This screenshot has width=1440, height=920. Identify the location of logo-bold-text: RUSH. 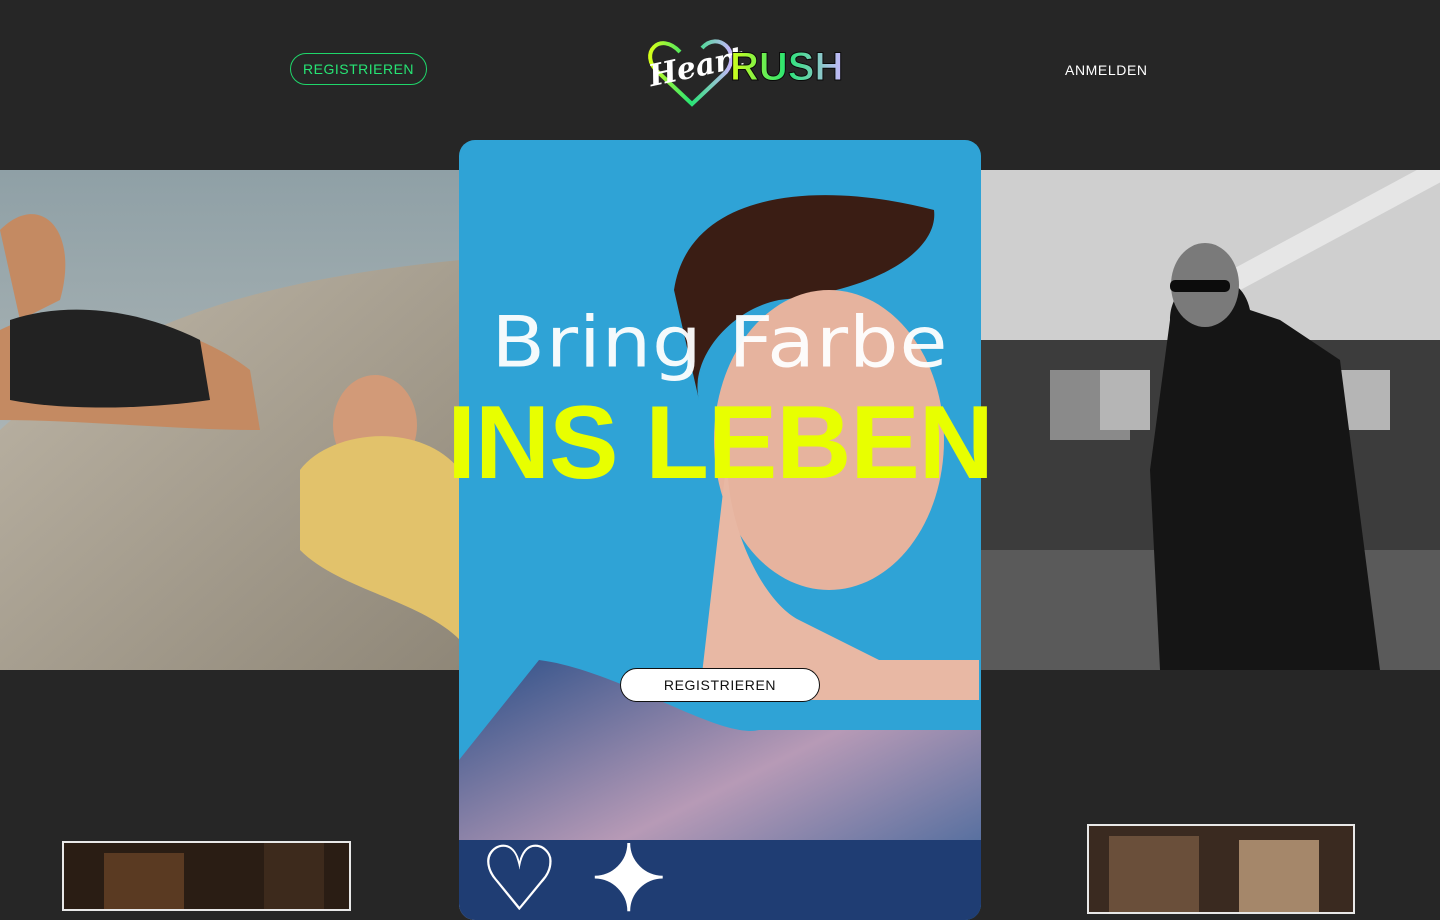
(786, 67).